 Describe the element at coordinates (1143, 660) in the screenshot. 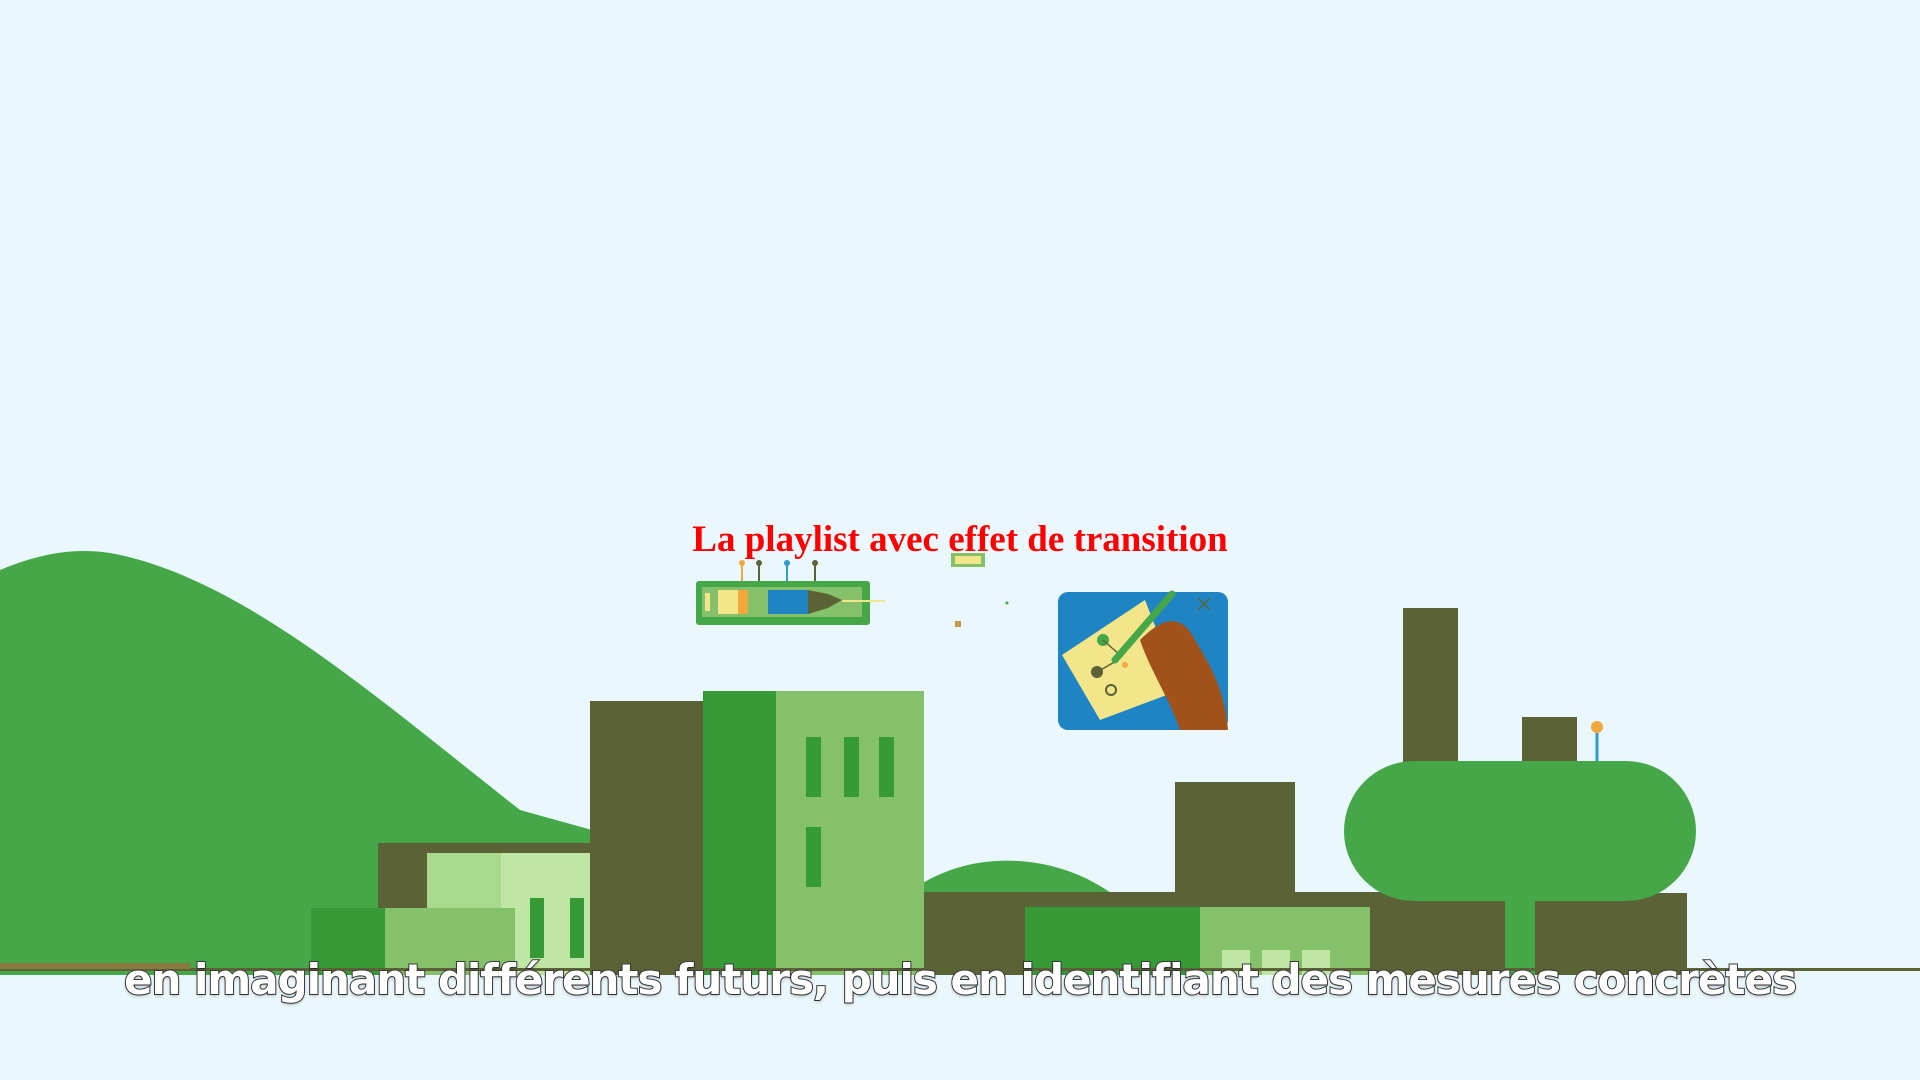

I see `hand-drawing-card` at that location.